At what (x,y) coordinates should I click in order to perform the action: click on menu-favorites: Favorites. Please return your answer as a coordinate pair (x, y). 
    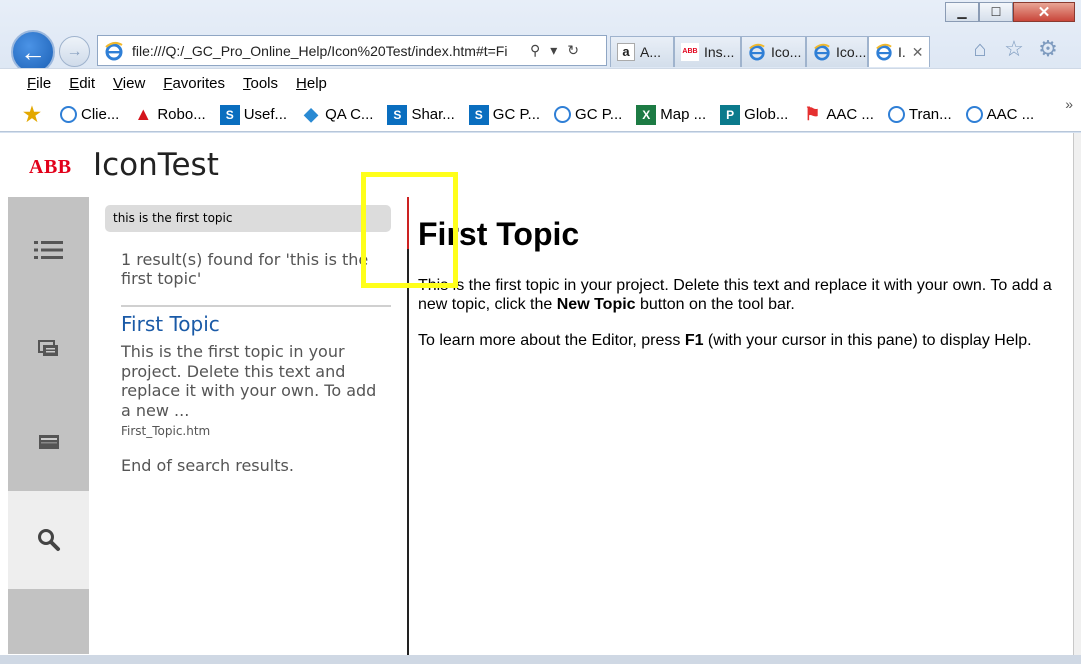
    Looking at the image, I should click on (194, 83).